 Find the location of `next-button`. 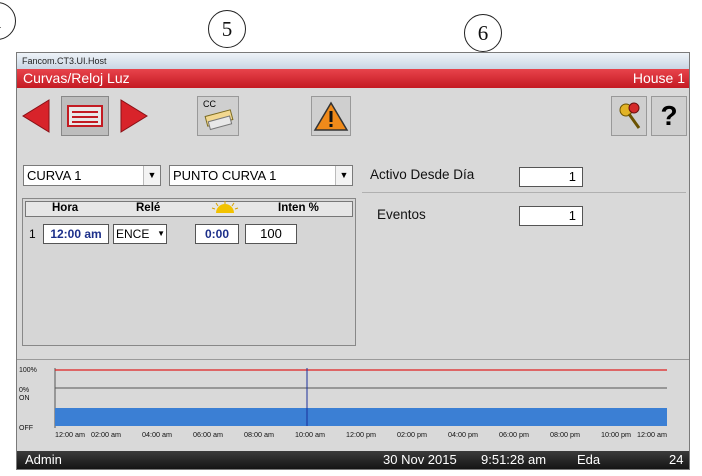

next-button is located at coordinates (134, 116).